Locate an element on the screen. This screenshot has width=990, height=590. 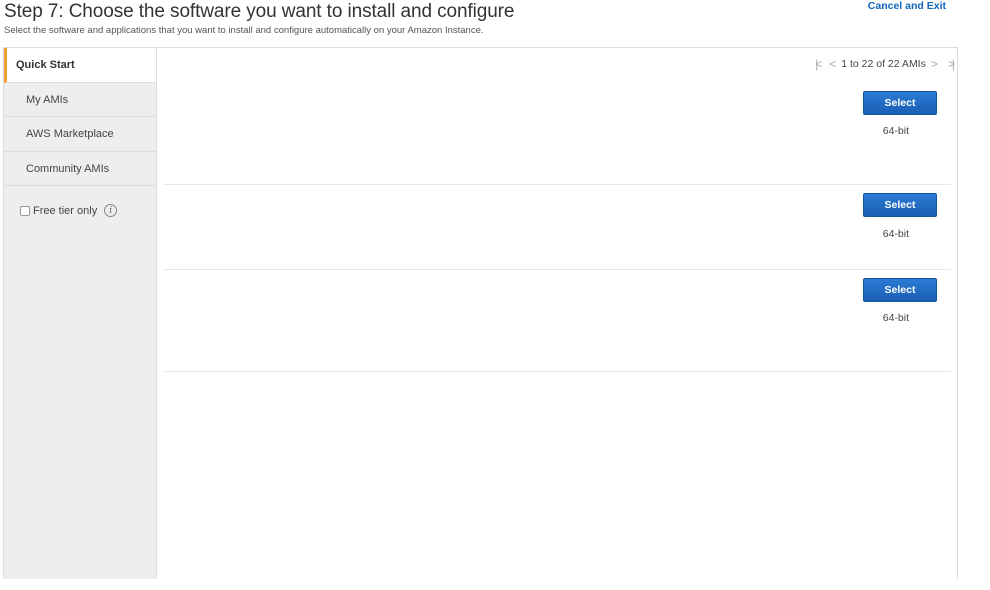
sidebar-item-my-amis: My AMIs is located at coordinates (80, 100).